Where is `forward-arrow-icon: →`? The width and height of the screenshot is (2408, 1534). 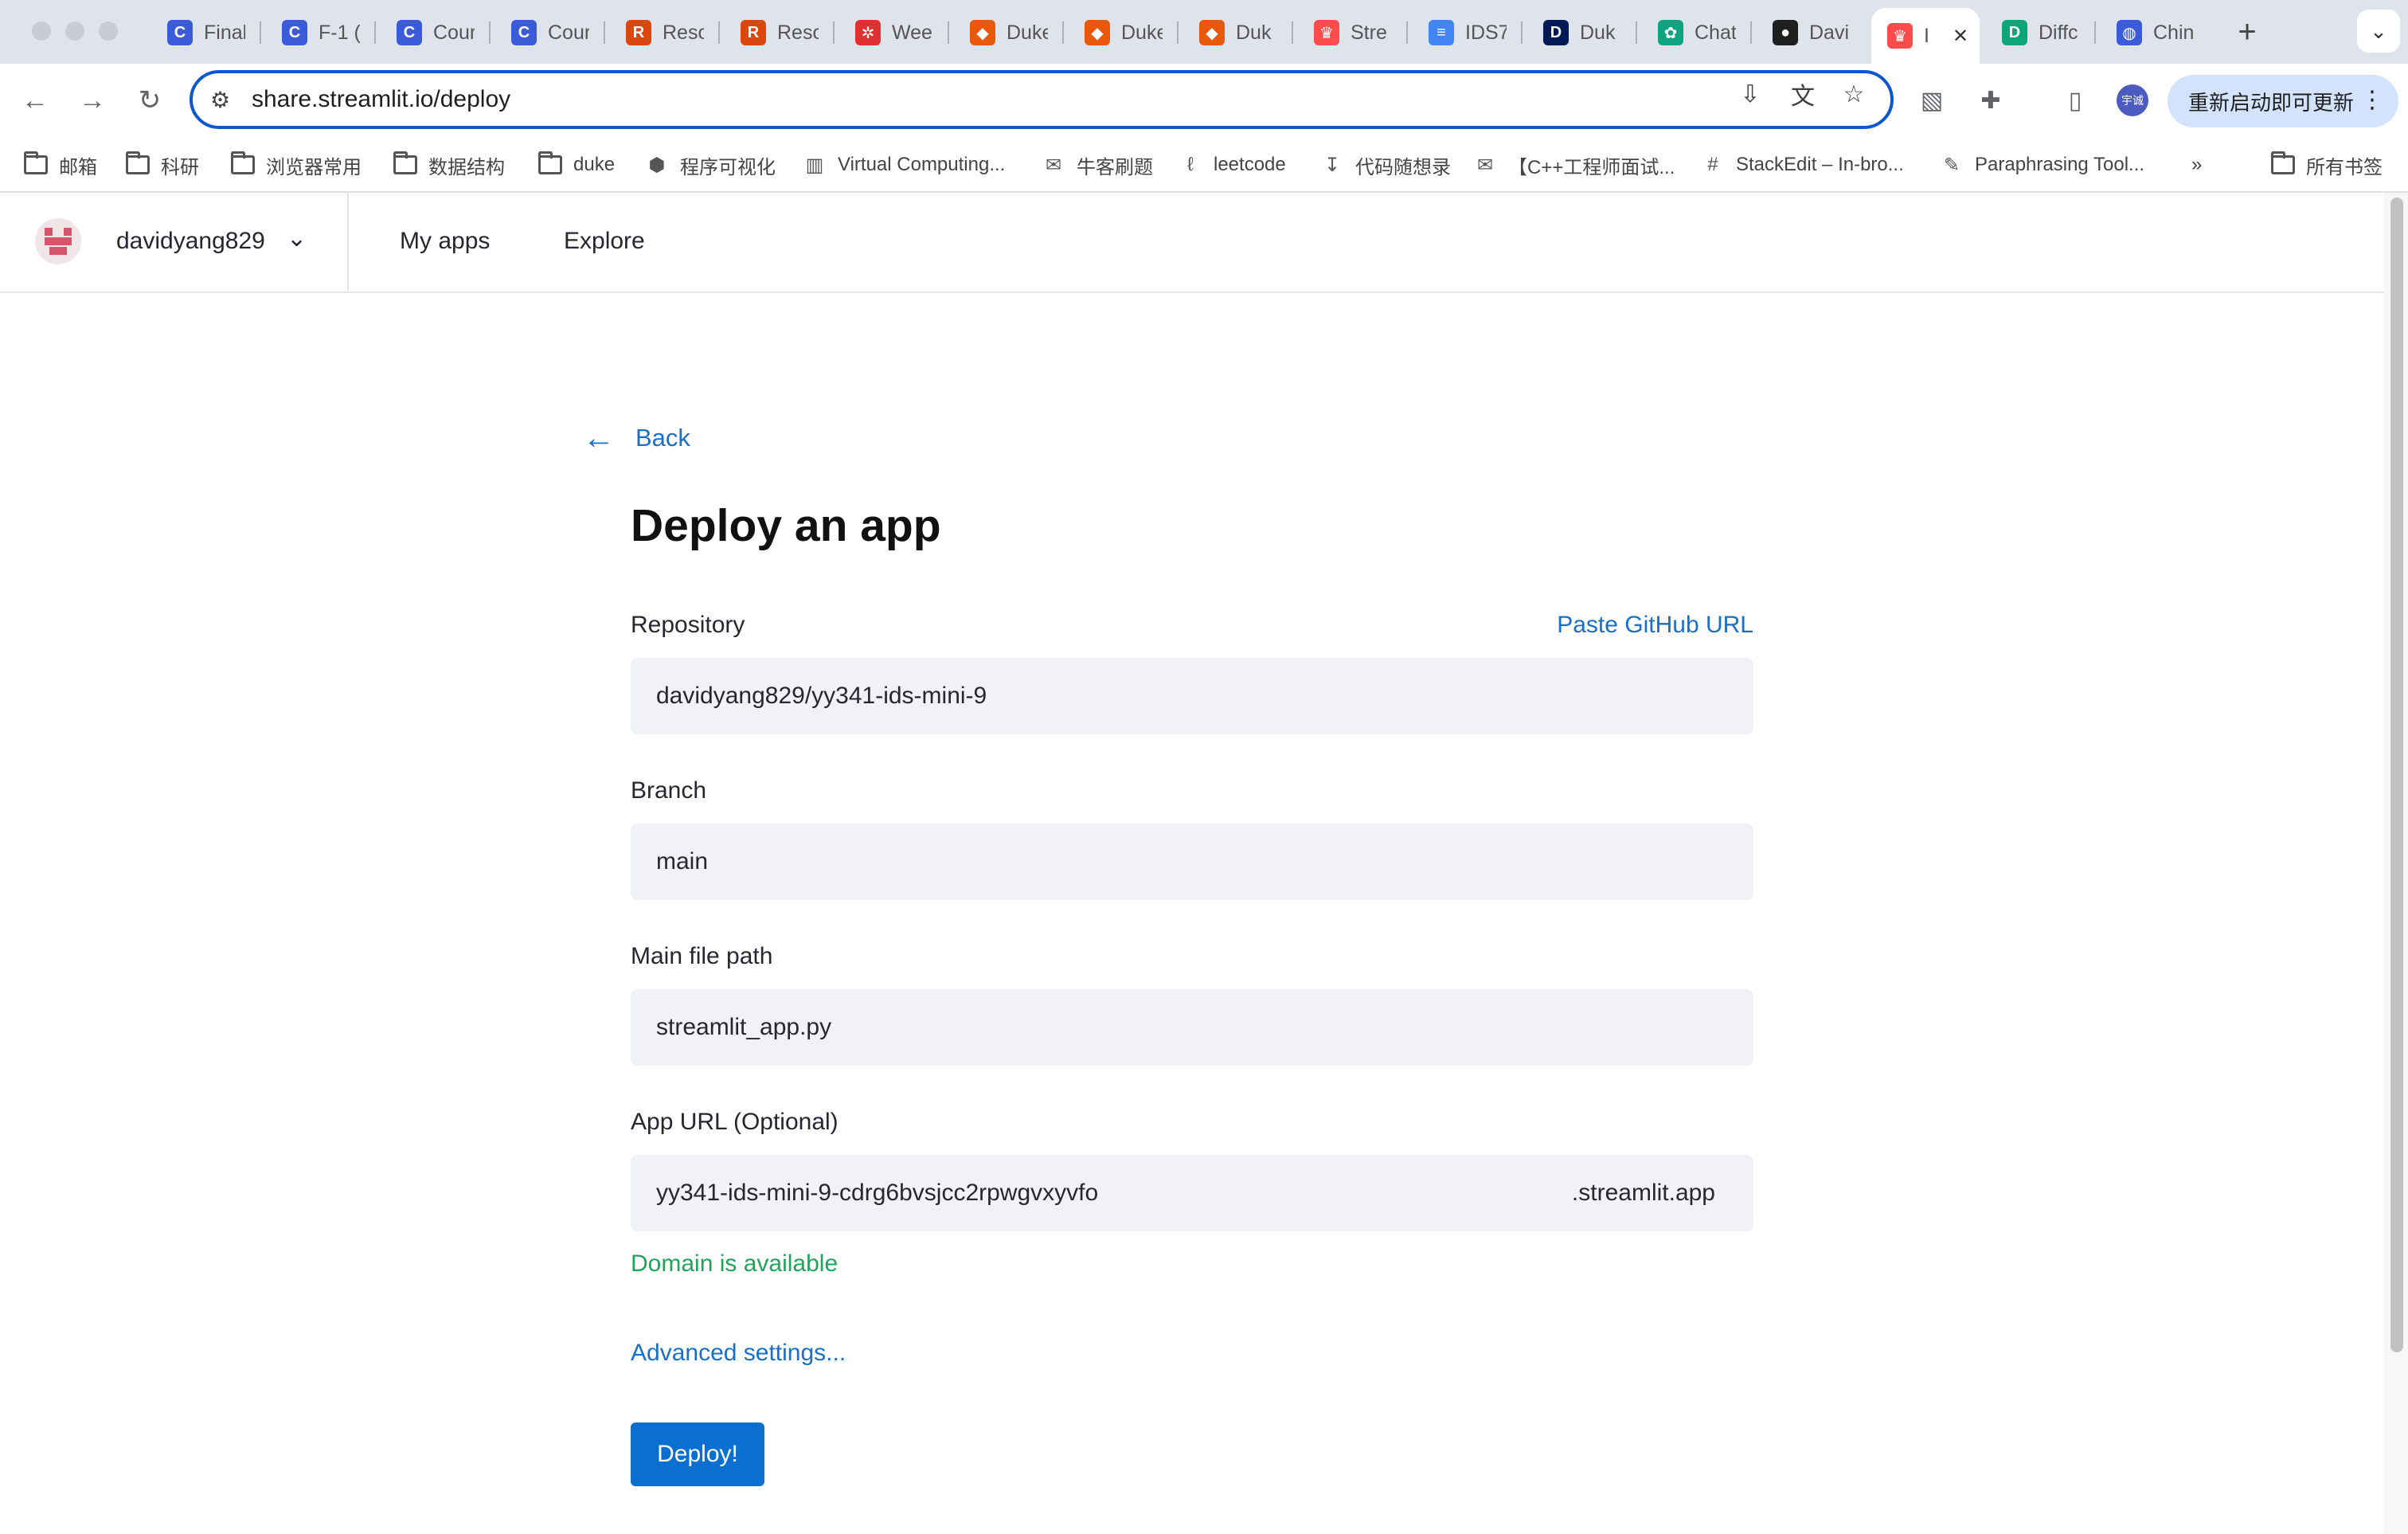
forward-arrow-icon: → is located at coordinates (92, 100).